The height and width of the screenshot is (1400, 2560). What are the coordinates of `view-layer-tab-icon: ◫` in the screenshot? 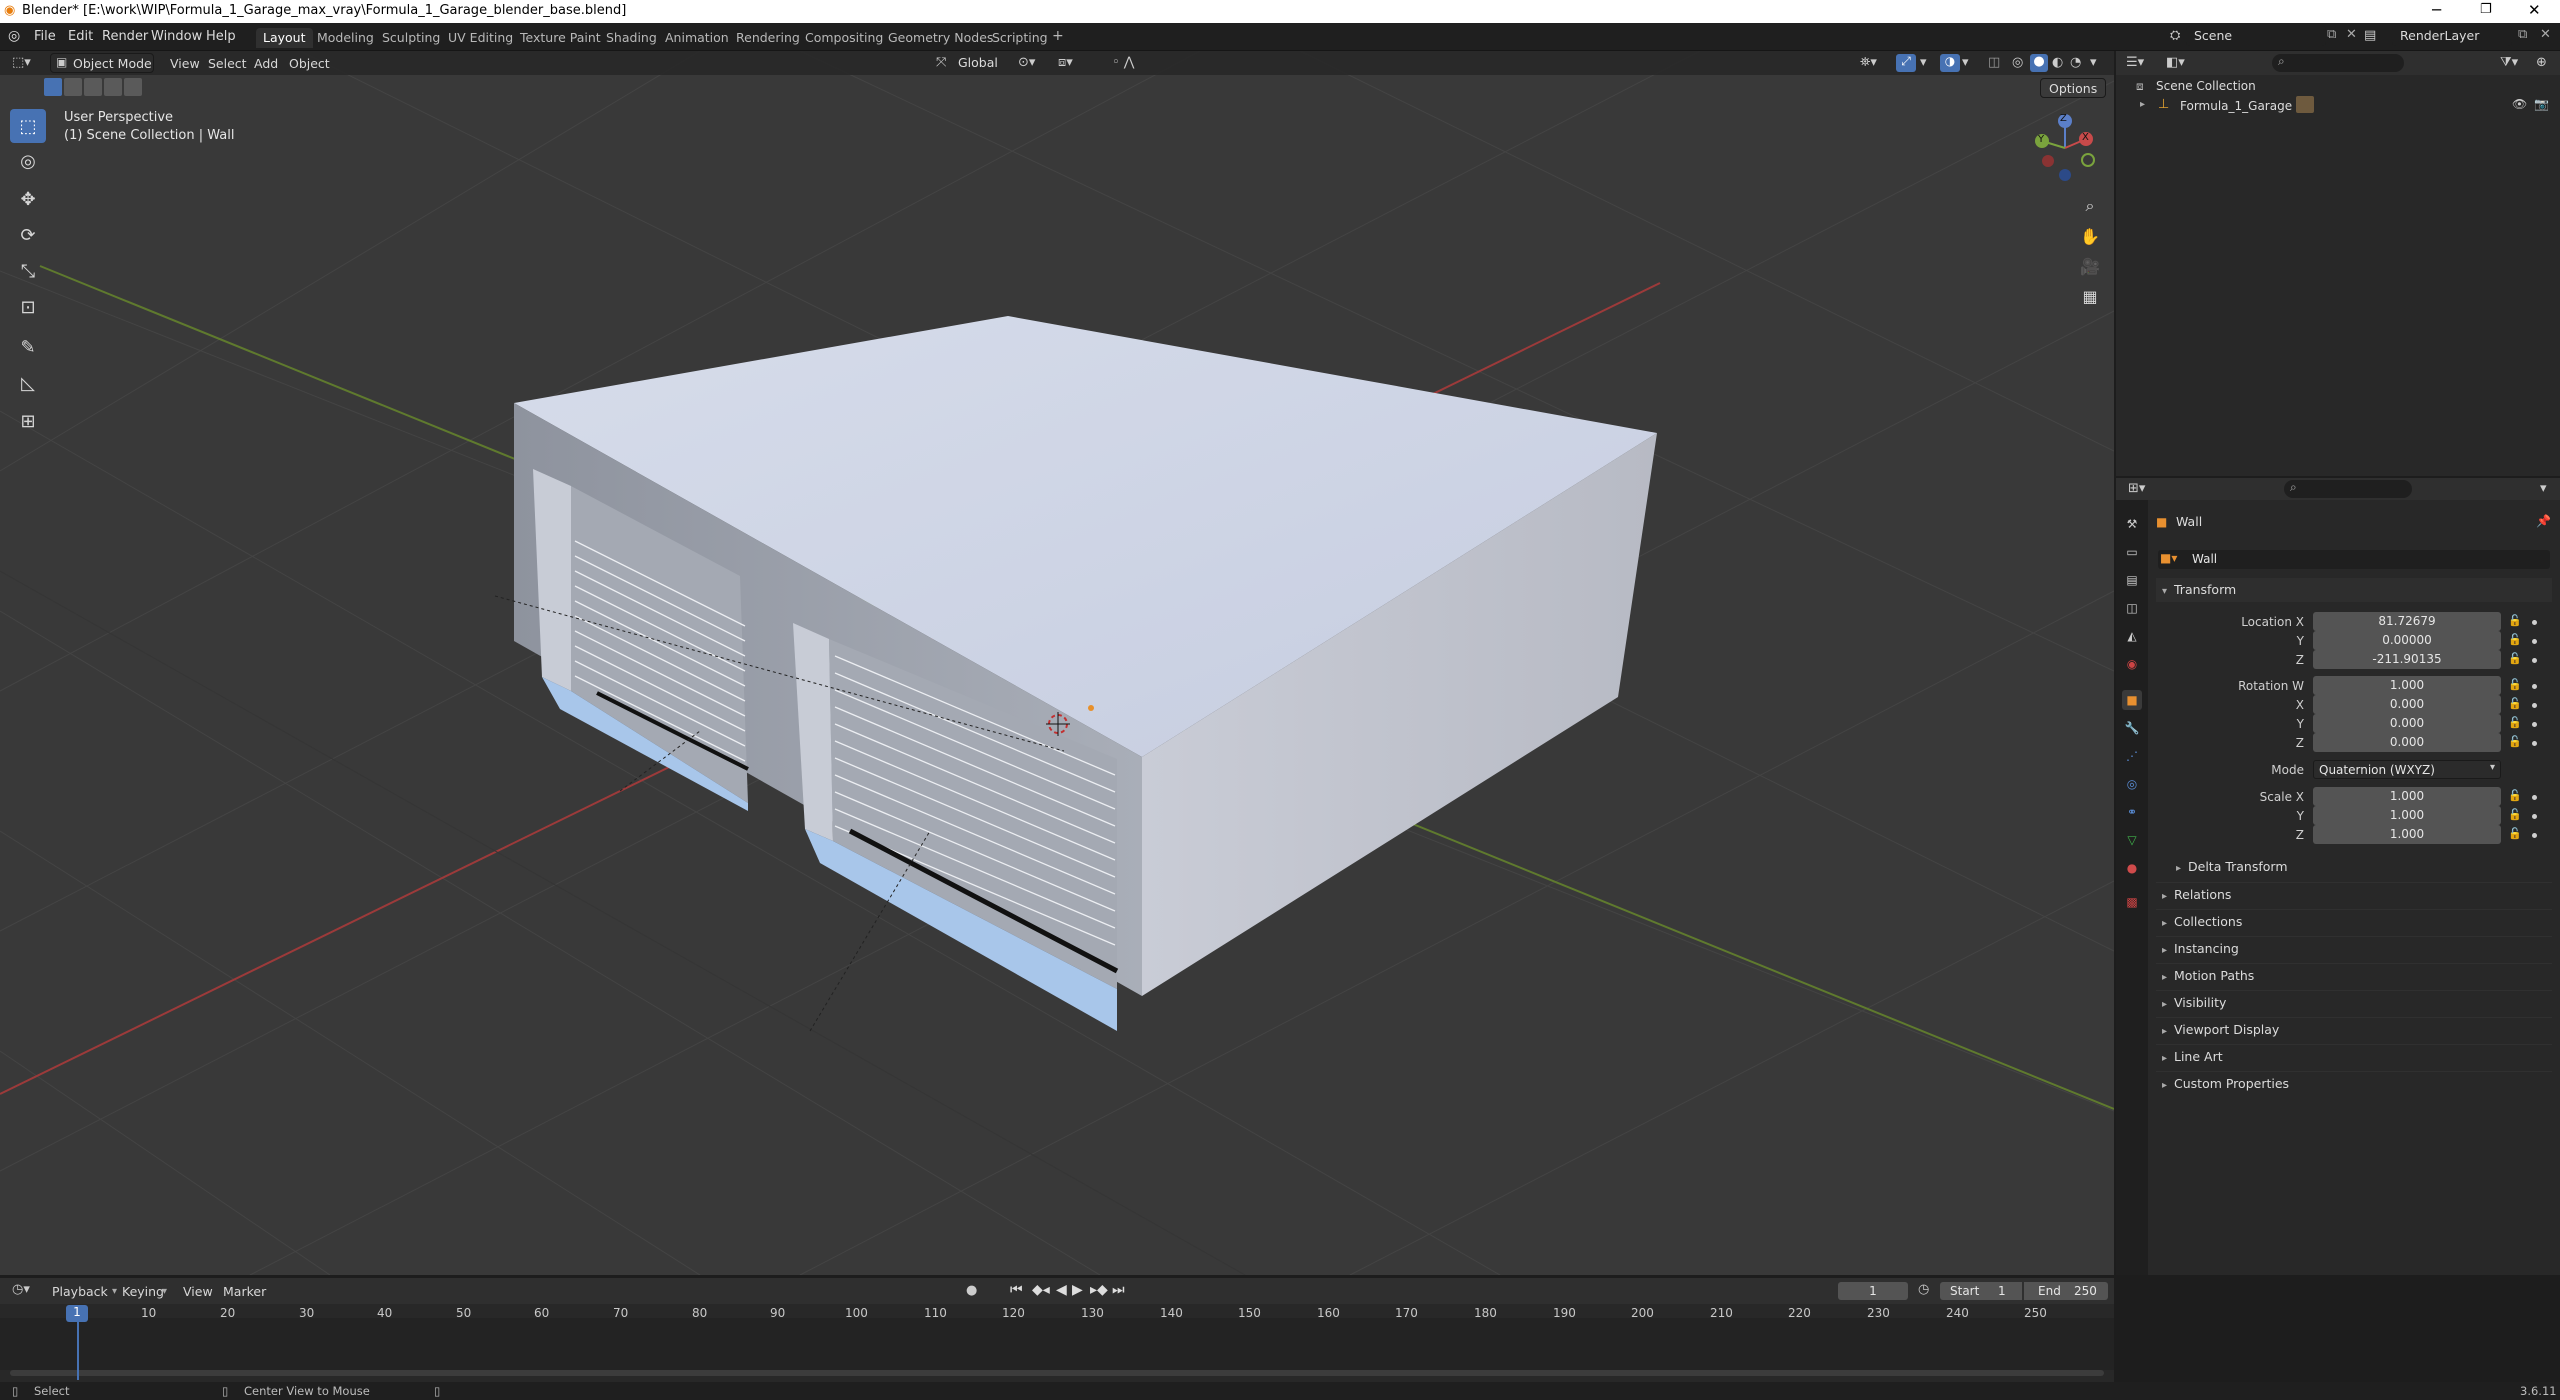 It's located at (2132, 608).